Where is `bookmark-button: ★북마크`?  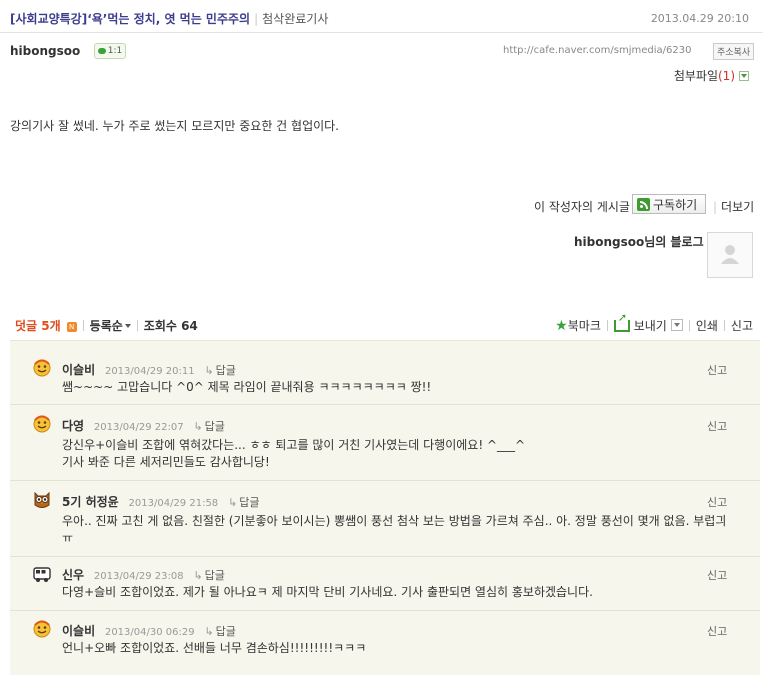 bookmark-button: ★북마크 is located at coordinates (578, 326).